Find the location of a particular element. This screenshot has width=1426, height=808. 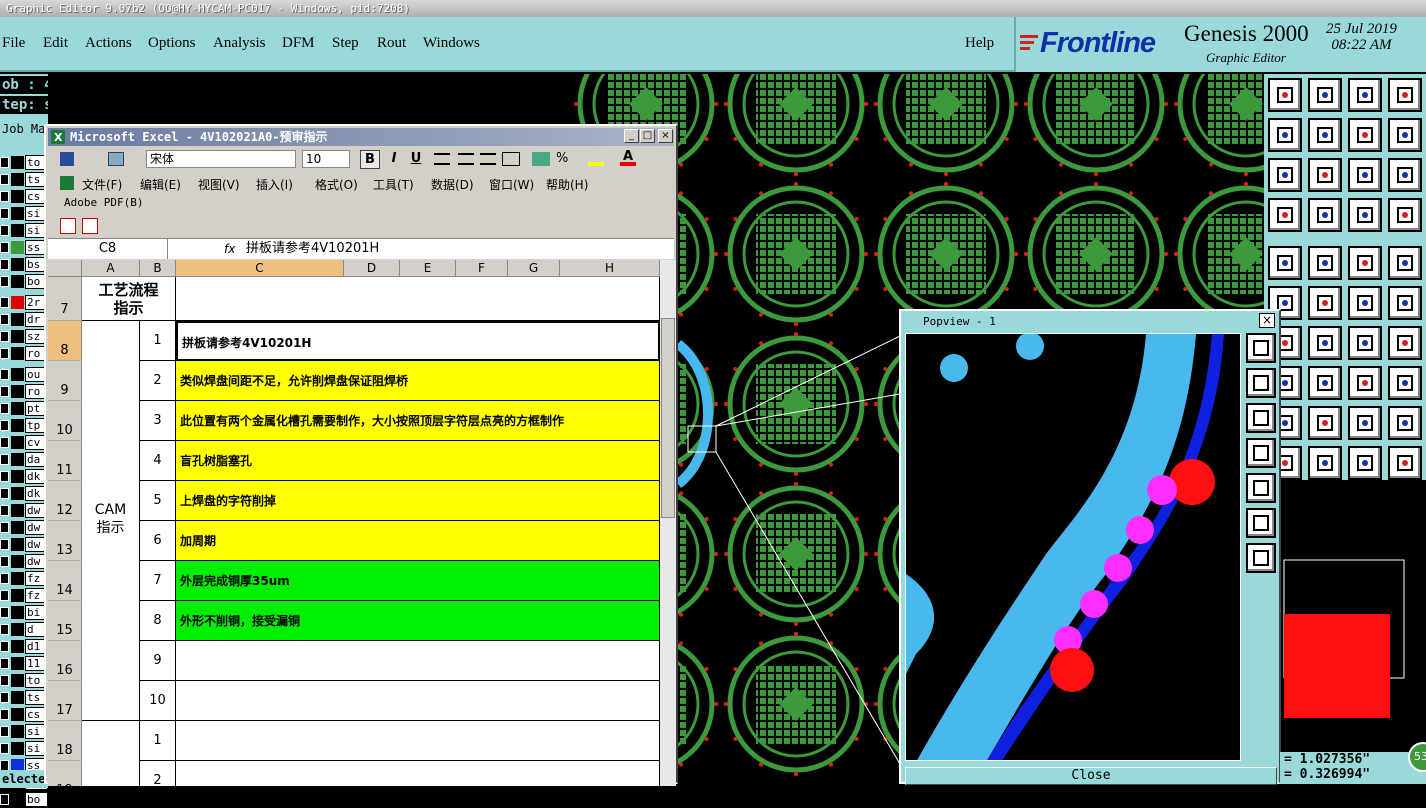

instruction-cell: 外层完成铜厚35um is located at coordinates (418, 581).